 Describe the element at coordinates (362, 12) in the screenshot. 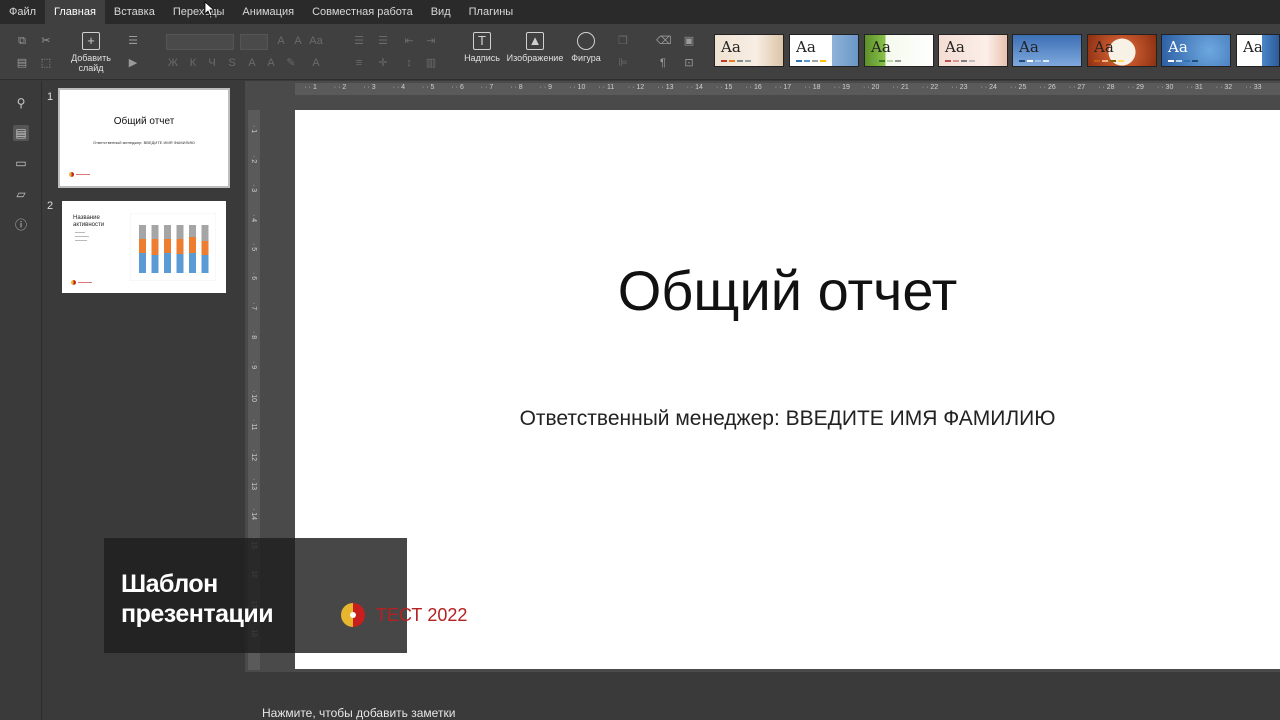

I see `menu-collaboration: Совместная работа` at that location.